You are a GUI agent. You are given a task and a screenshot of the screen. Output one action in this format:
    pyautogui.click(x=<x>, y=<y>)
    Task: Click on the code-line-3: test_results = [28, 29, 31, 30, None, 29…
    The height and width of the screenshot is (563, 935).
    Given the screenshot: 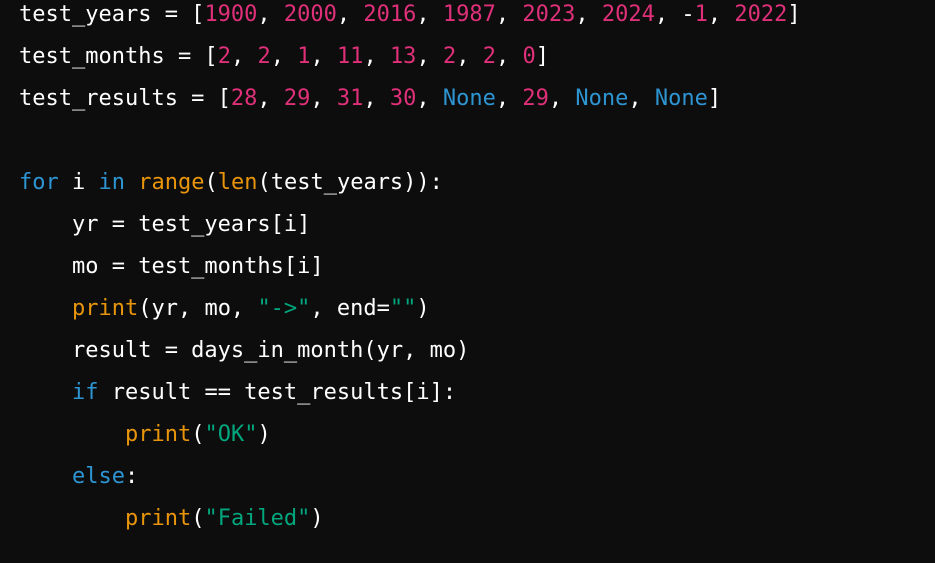 What is the action you would take?
    pyautogui.click(x=370, y=99)
    